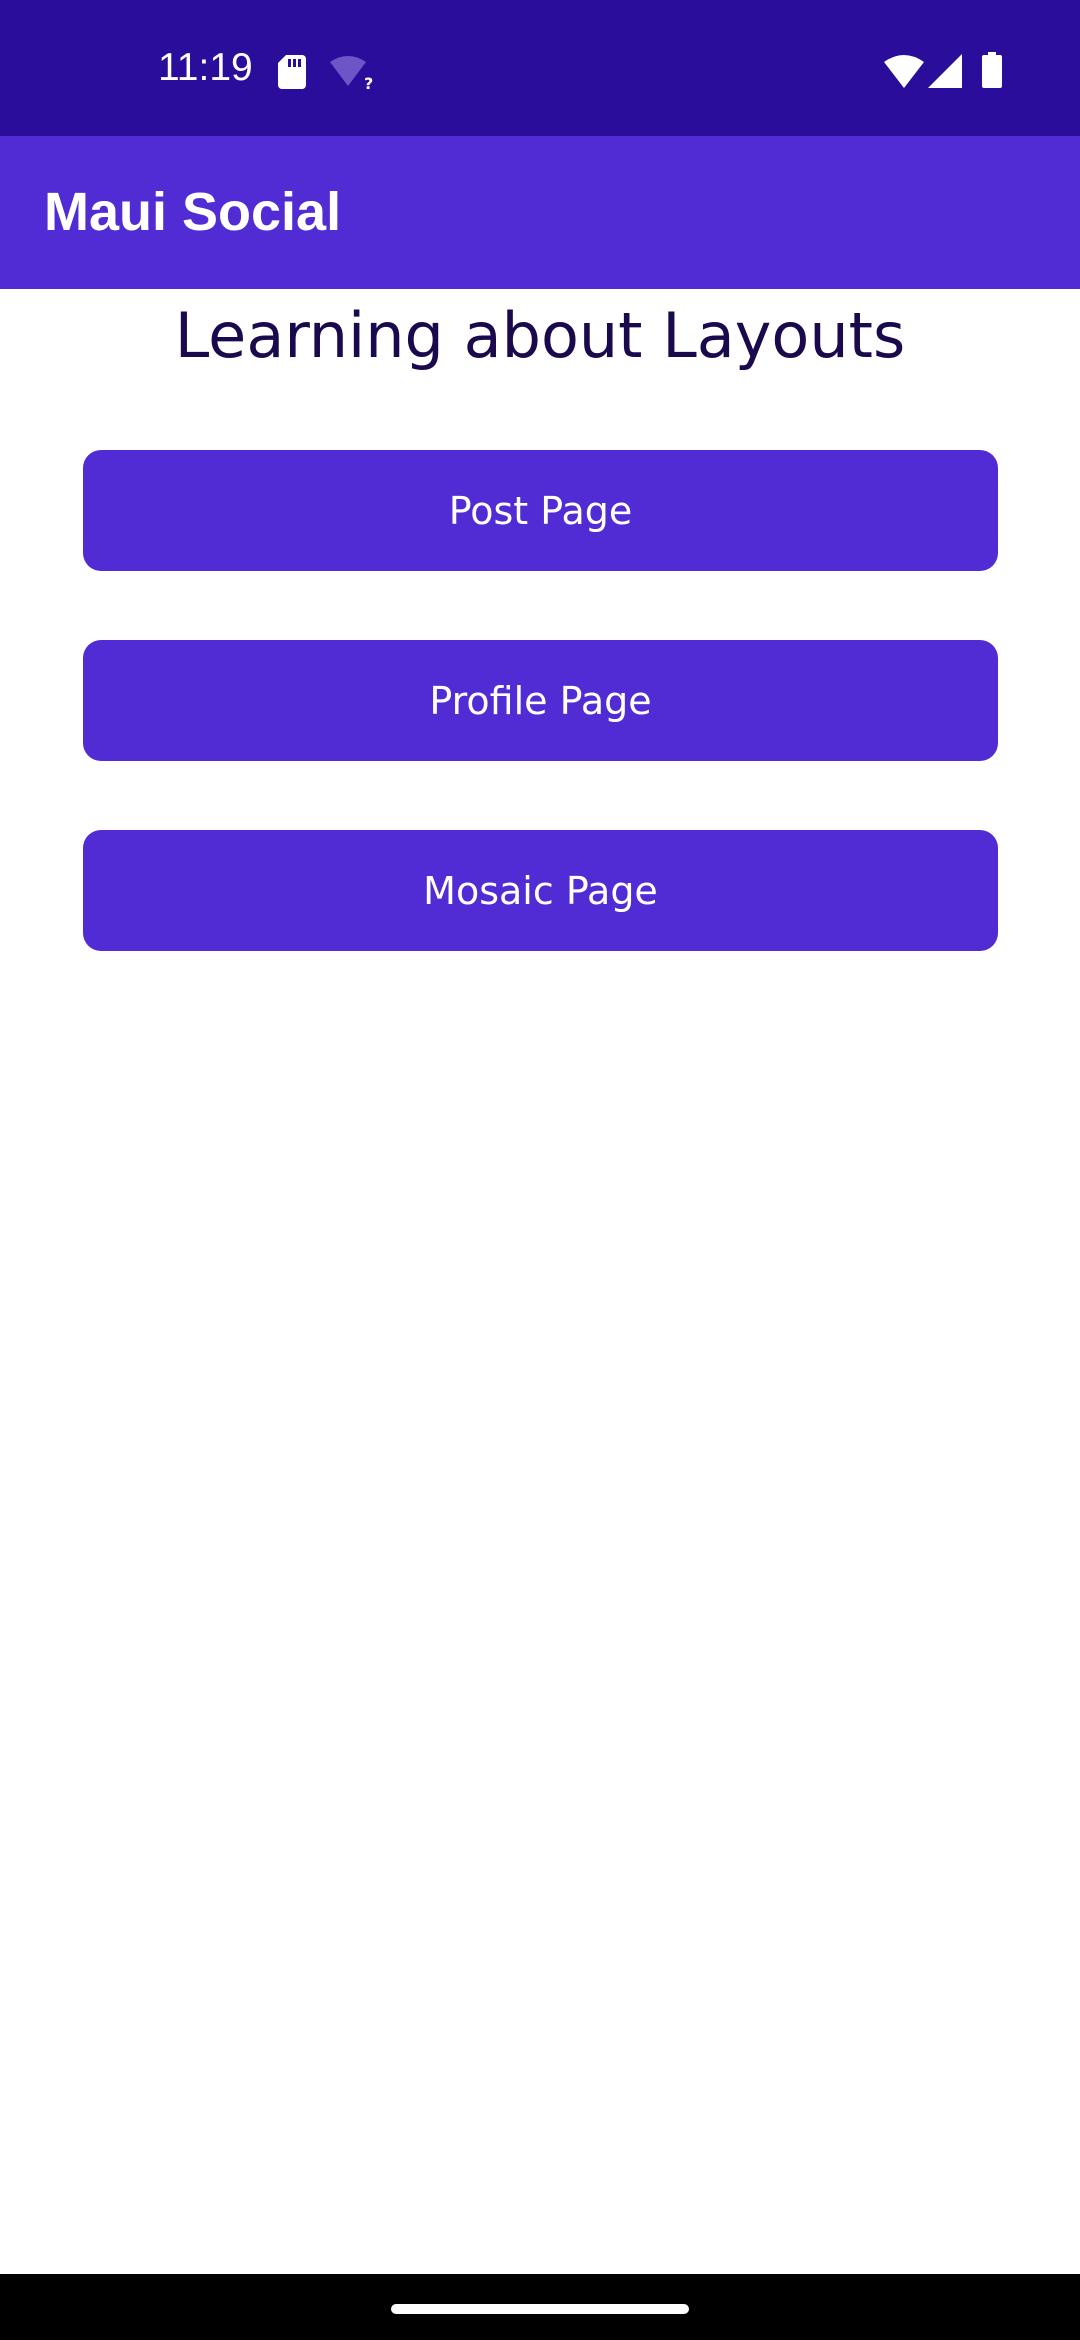 Image resolution: width=1080 pixels, height=2340 pixels. I want to click on home-gesture-handle, so click(540, 2309).